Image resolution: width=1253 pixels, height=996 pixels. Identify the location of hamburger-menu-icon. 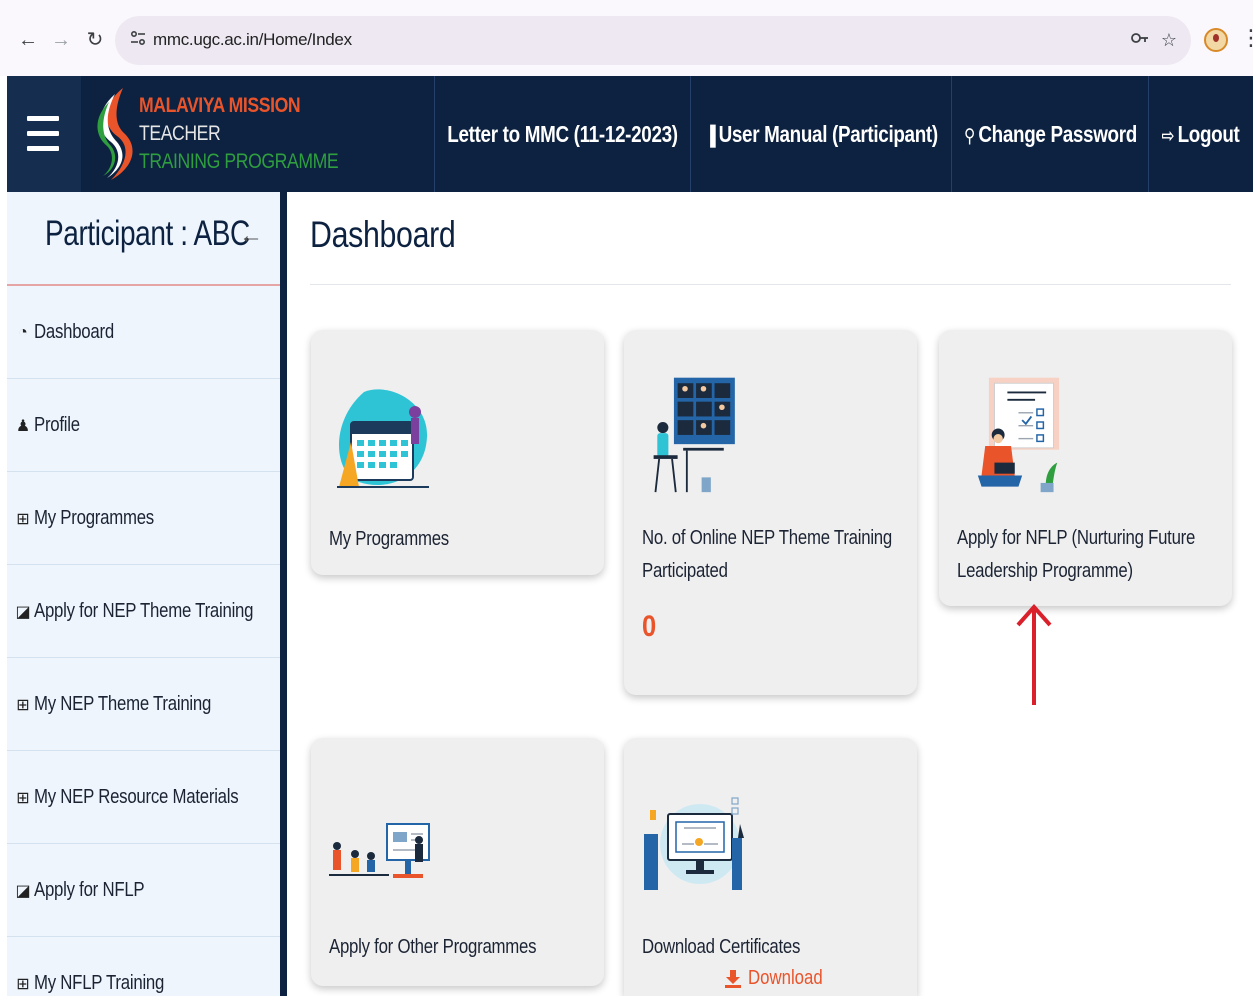
(44, 134).